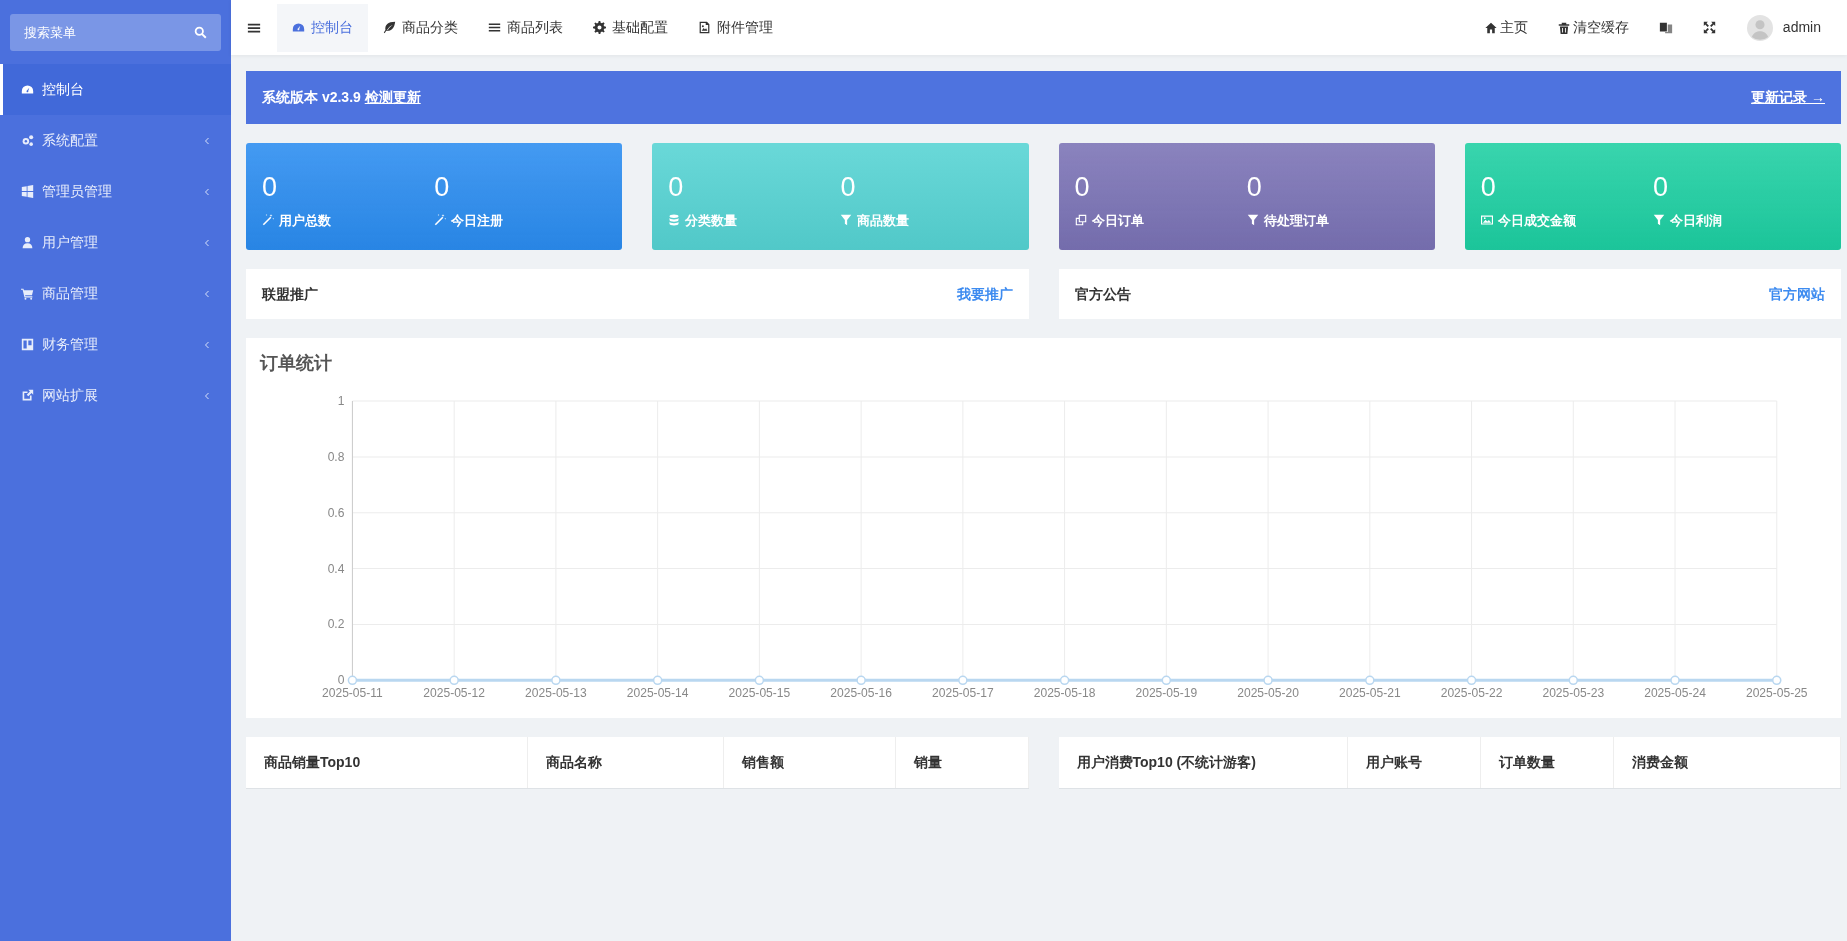  Describe the element at coordinates (477, 220) in the screenshot. I see `stat-label: 今日注册` at that location.